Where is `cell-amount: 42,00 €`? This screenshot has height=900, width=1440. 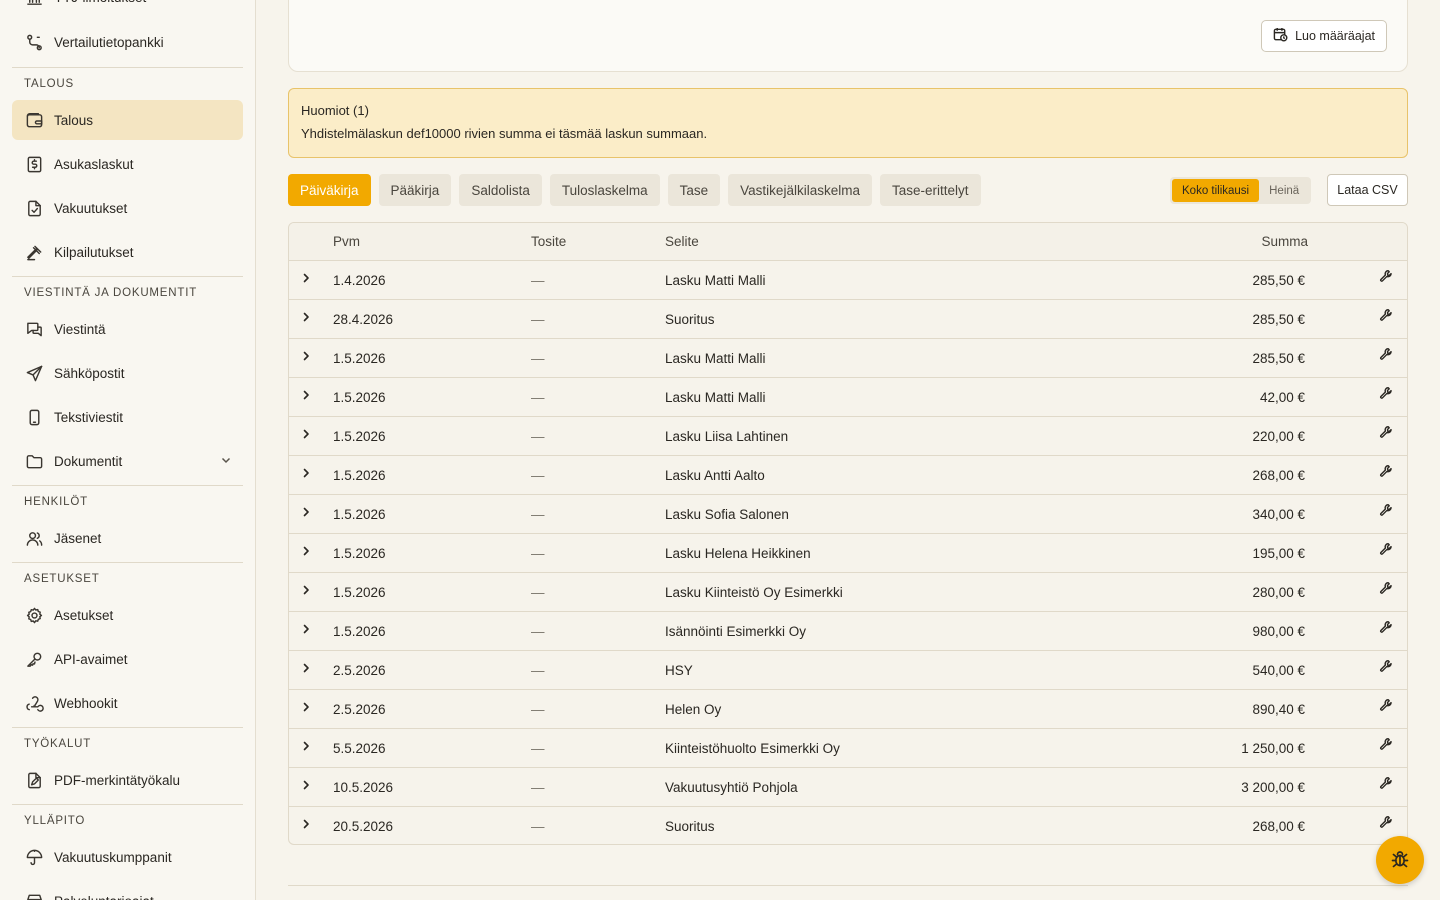
cell-amount: 42,00 € is located at coordinates (1282, 397).